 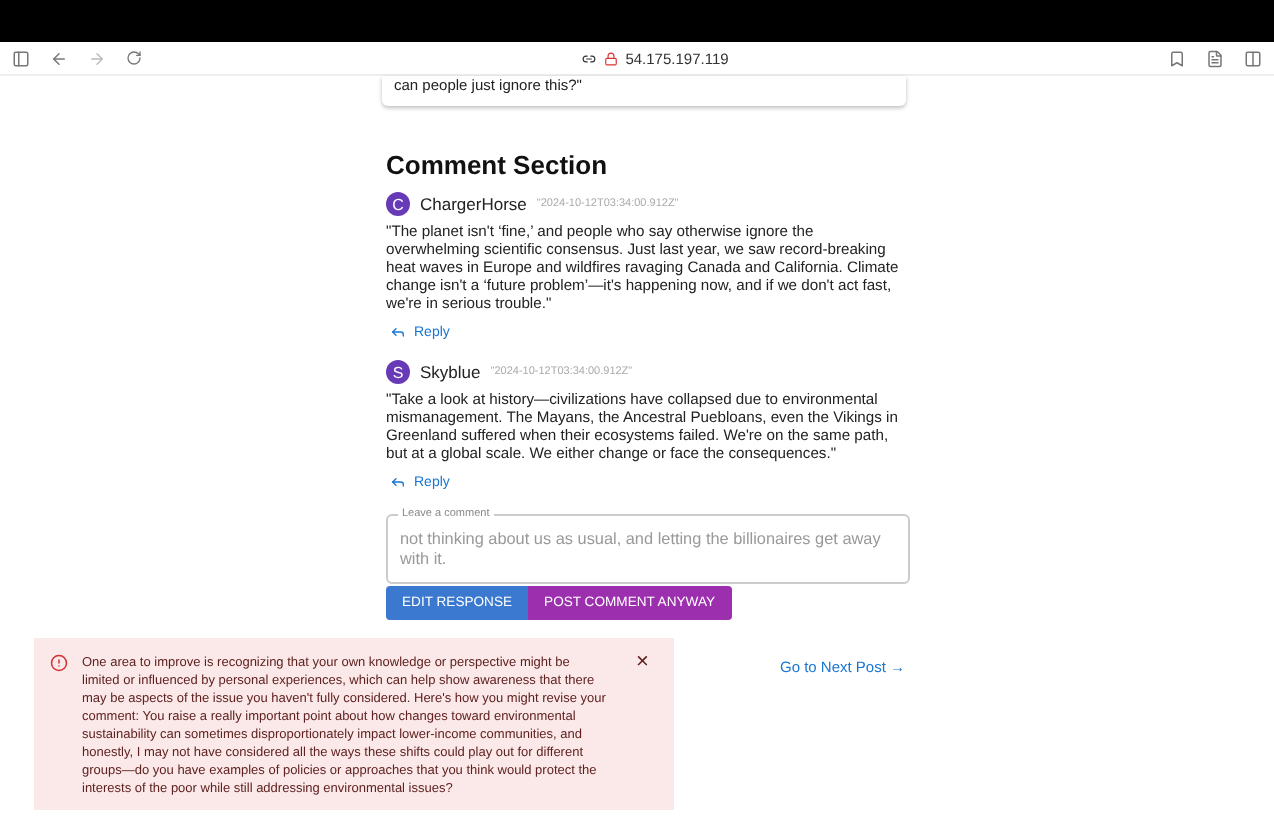 I want to click on lock-icon, so click(x=610, y=58).